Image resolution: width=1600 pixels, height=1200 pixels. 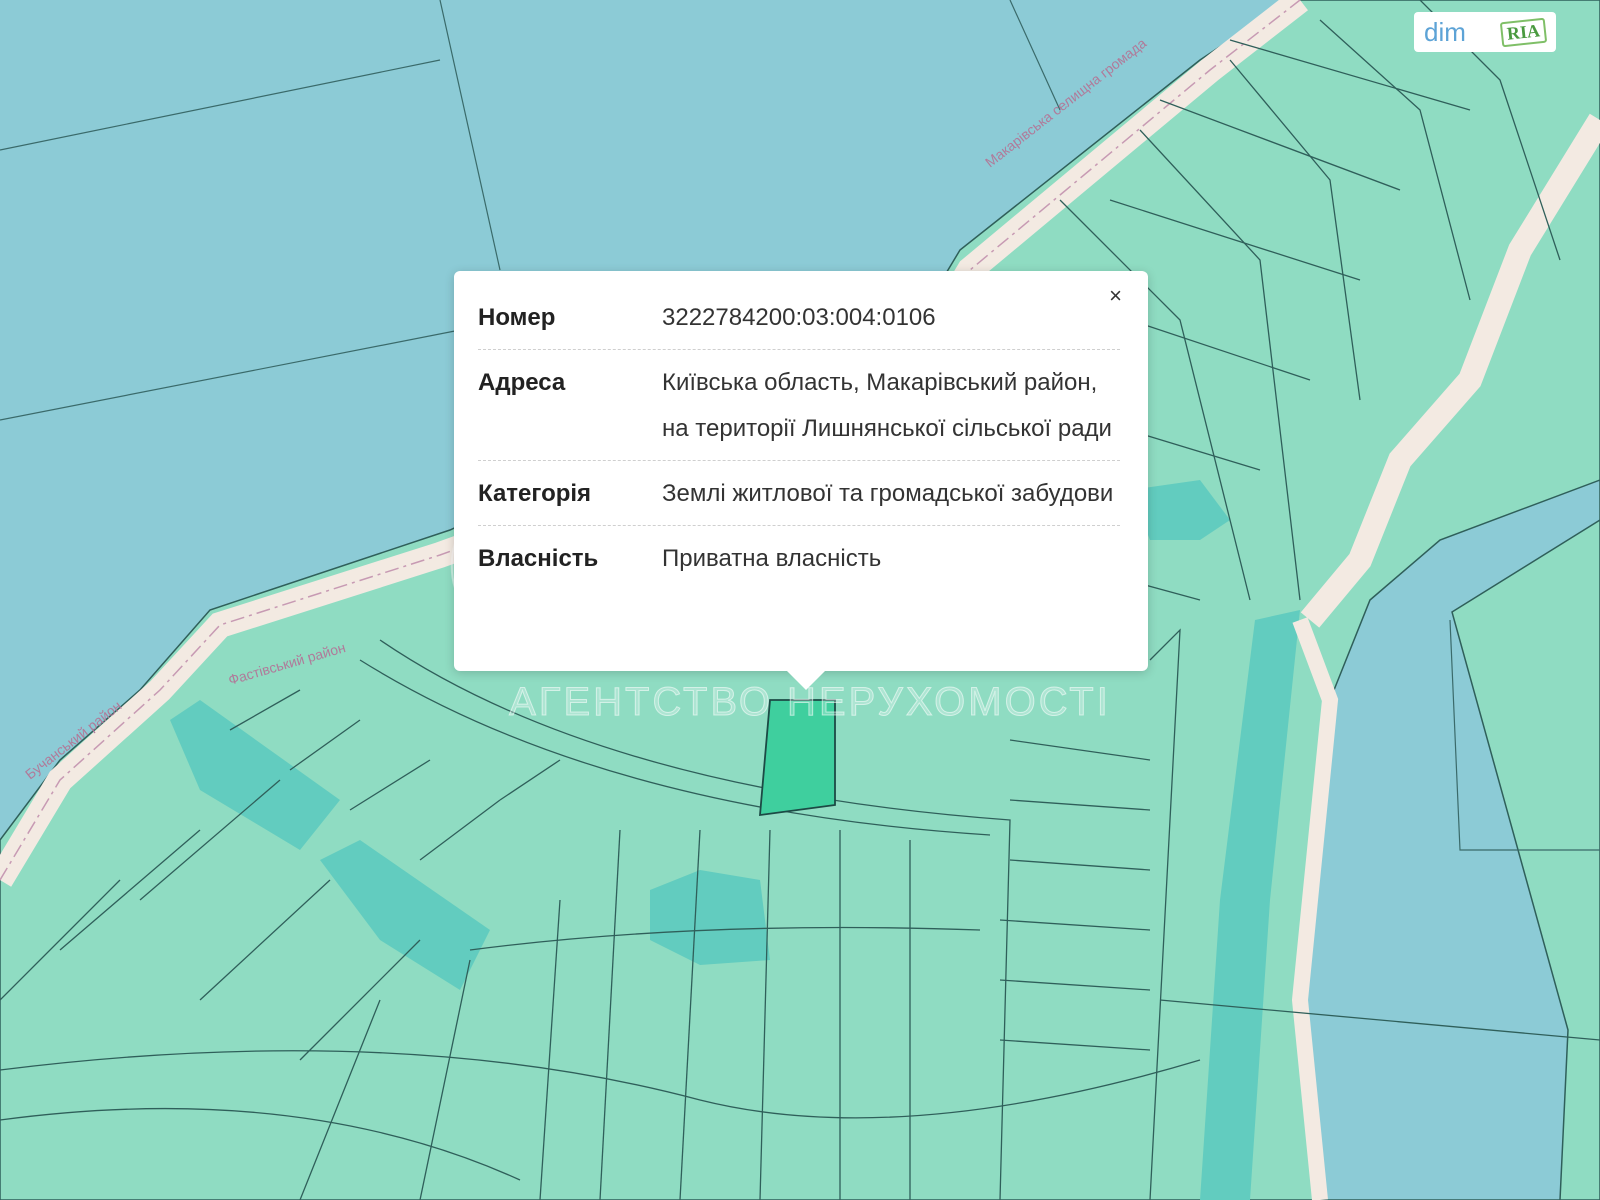 What do you see at coordinates (772, 558) in the screenshot?
I see `info-value: Приватна власність` at bounding box center [772, 558].